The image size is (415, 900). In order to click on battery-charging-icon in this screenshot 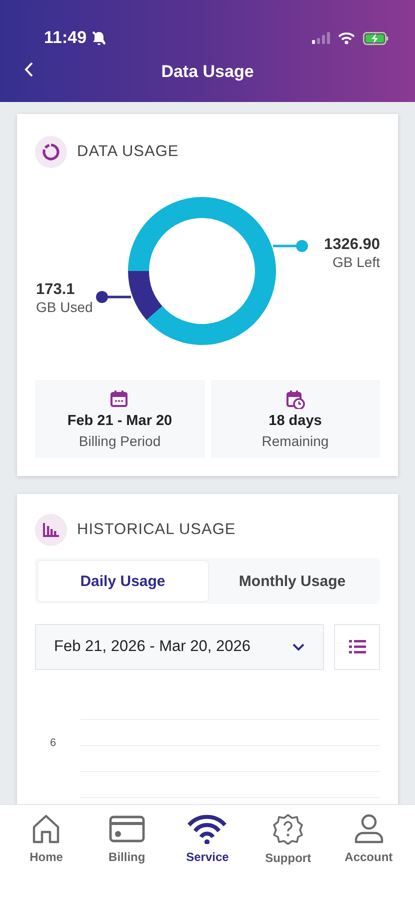, I will do `click(376, 38)`.